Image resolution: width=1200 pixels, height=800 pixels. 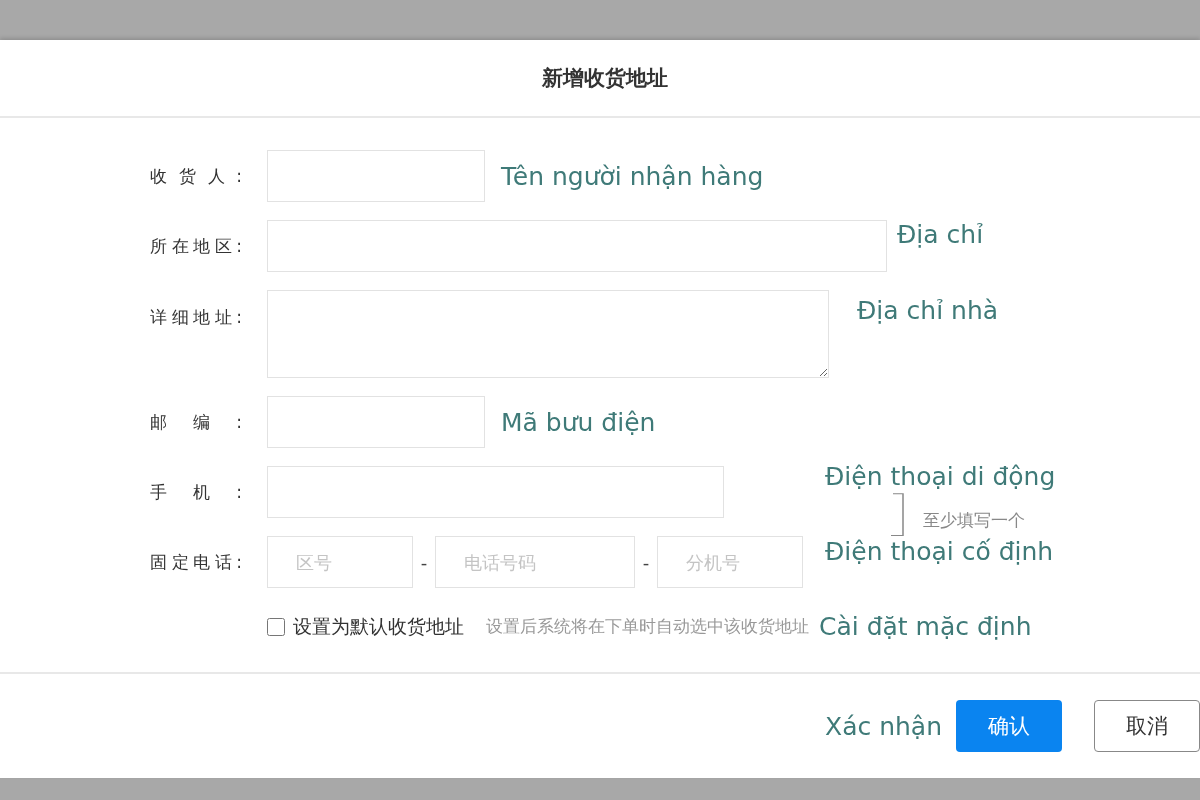 I want to click on field-label: 手机:, so click(x=196, y=492).